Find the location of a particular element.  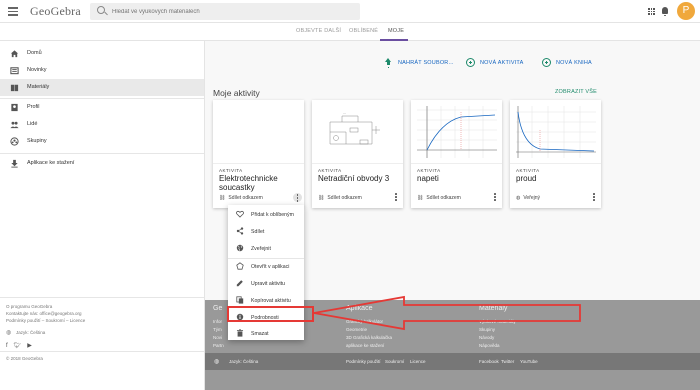

menu-item-label: Otevřít v aplikaci is located at coordinates (270, 267).